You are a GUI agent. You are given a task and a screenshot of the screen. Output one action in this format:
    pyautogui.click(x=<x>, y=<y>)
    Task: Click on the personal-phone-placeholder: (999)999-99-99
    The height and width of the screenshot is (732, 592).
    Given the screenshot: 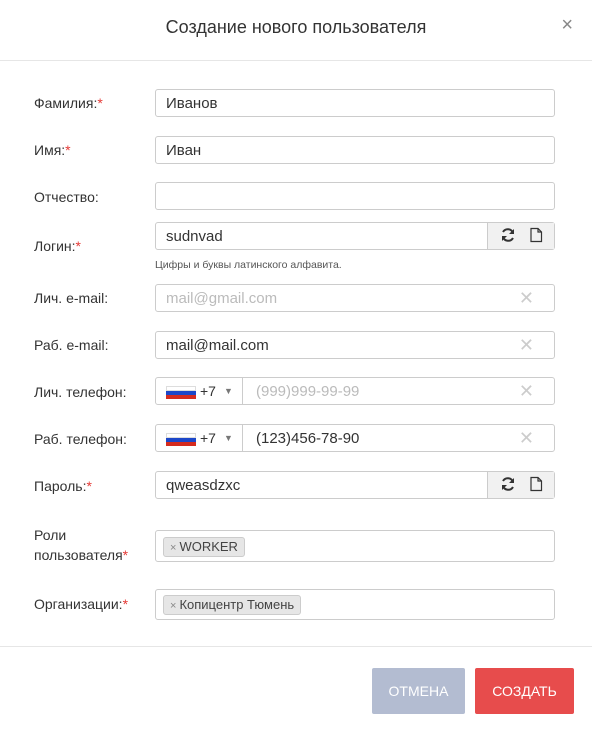 What is the action you would take?
    pyautogui.click(x=308, y=391)
    